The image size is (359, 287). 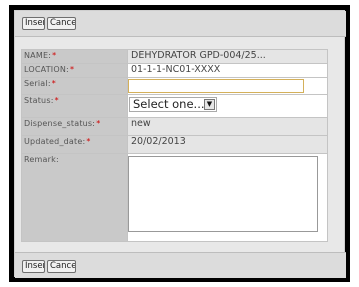 I want to click on cancel-button-top: Cancel, so click(x=61, y=23).